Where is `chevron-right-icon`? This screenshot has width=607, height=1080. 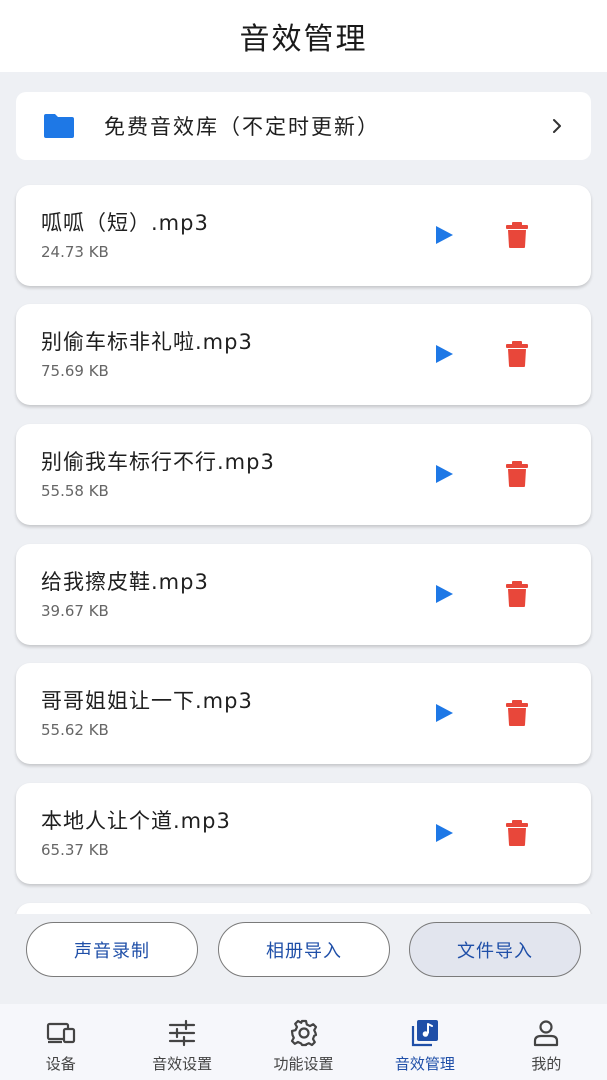 chevron-right-icon is located at coordinates (557, 126).